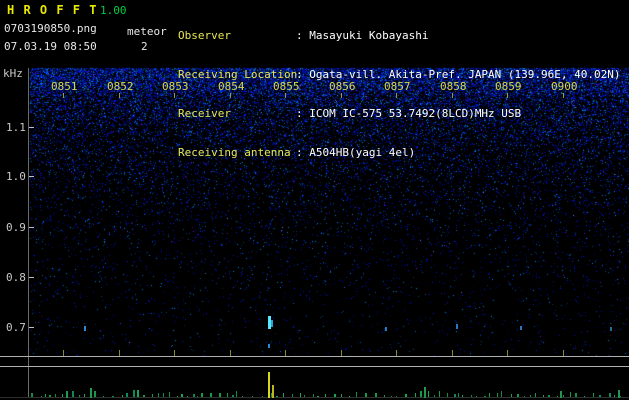 This screenshot has width=629, height=400. I want to click on info-row-antenna: Receiving antenna: A504HB(yagi 4el), so click(399, 152).